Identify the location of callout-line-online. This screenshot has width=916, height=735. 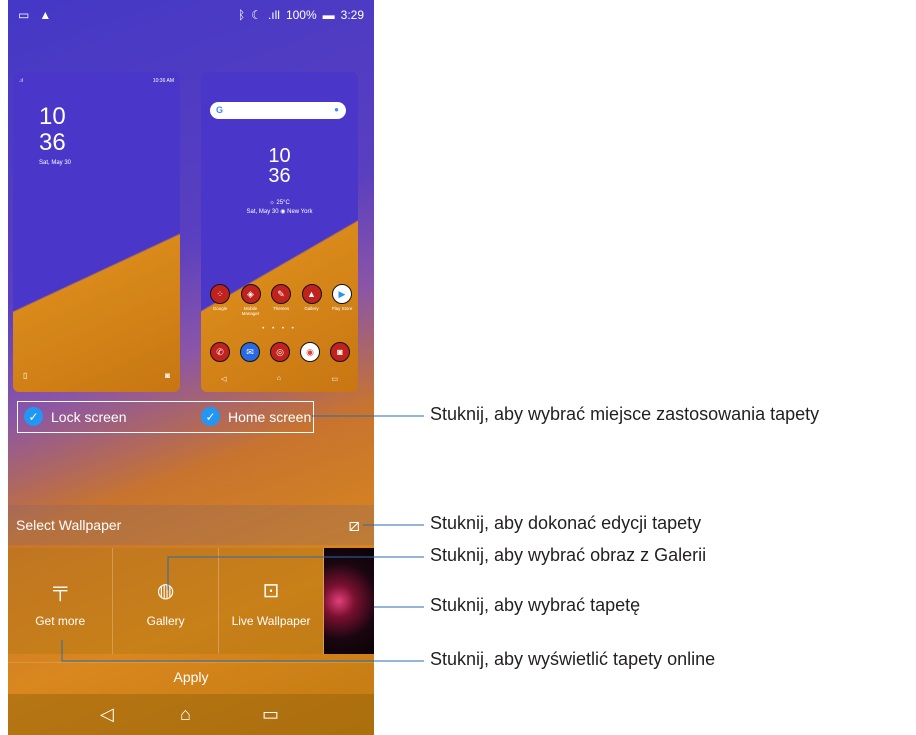
(242, 651).